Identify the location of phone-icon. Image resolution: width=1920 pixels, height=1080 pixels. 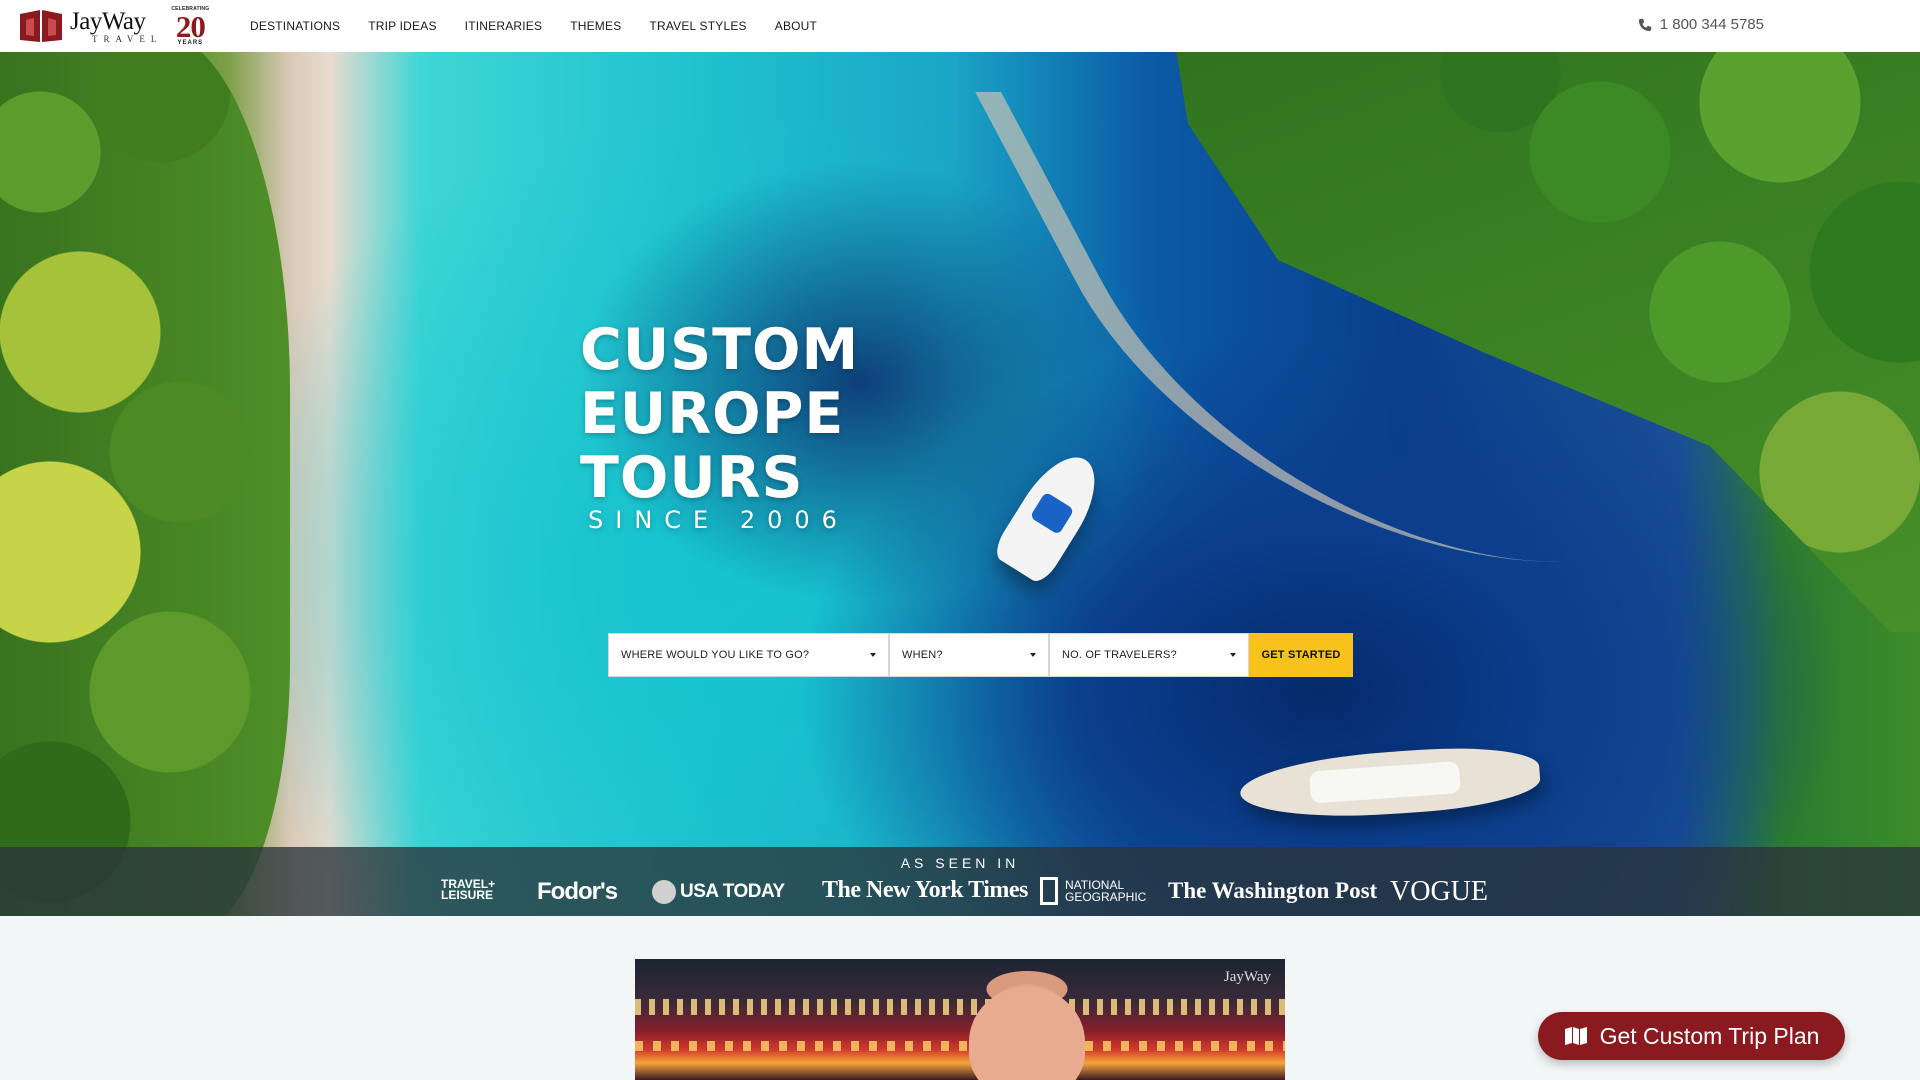
(1644, 24).